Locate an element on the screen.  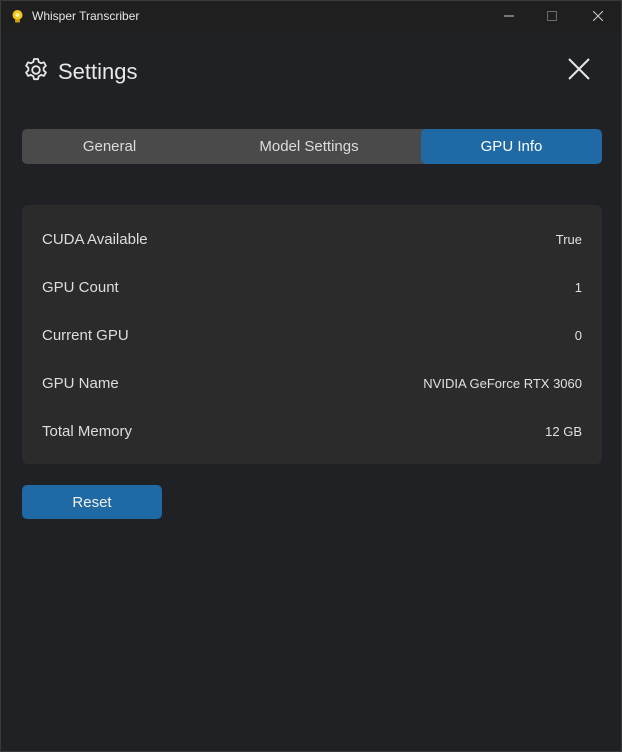
lightbulb-app-icon is located at coordinates (17, 16).